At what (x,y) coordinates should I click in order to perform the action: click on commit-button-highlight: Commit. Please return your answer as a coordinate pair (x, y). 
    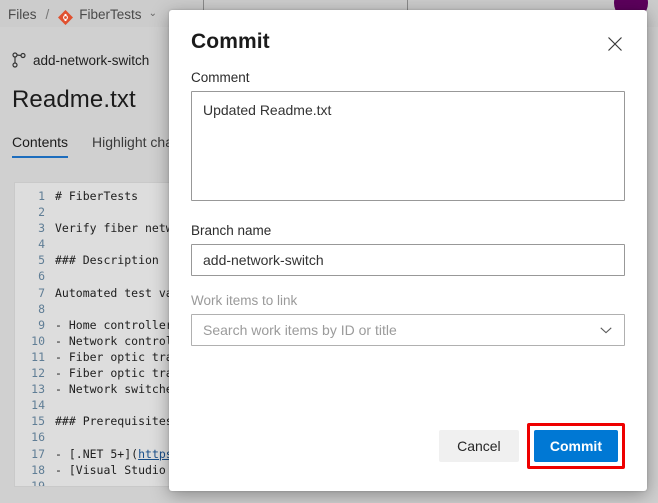
    Looking at the image, I should click on (575, 446).